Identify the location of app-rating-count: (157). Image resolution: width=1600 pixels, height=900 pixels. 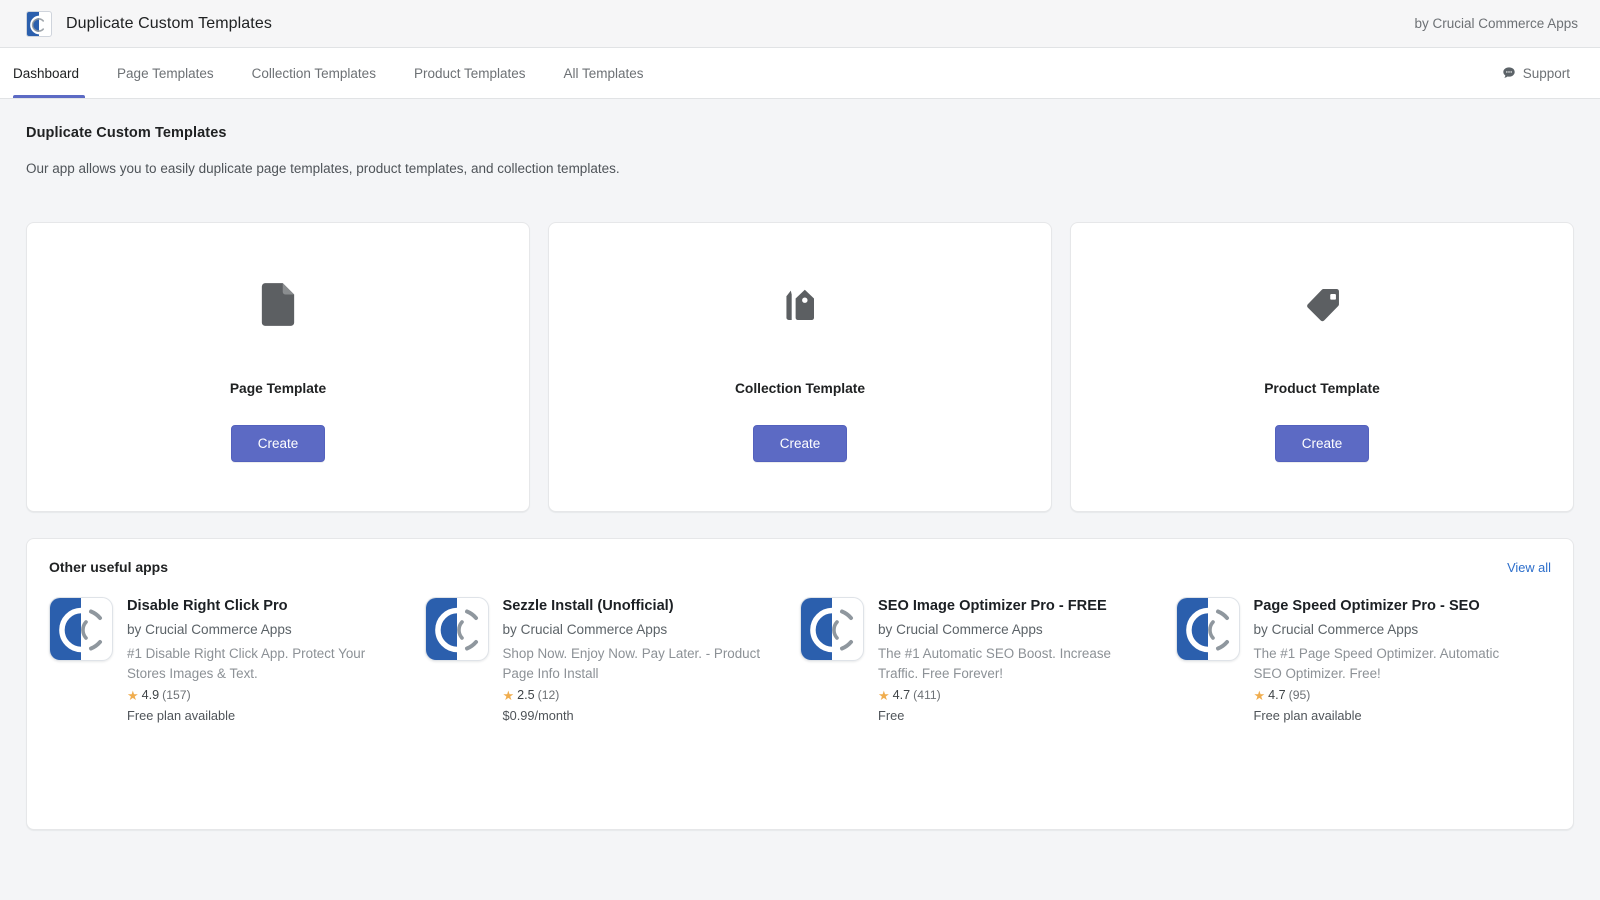
(176, 695).